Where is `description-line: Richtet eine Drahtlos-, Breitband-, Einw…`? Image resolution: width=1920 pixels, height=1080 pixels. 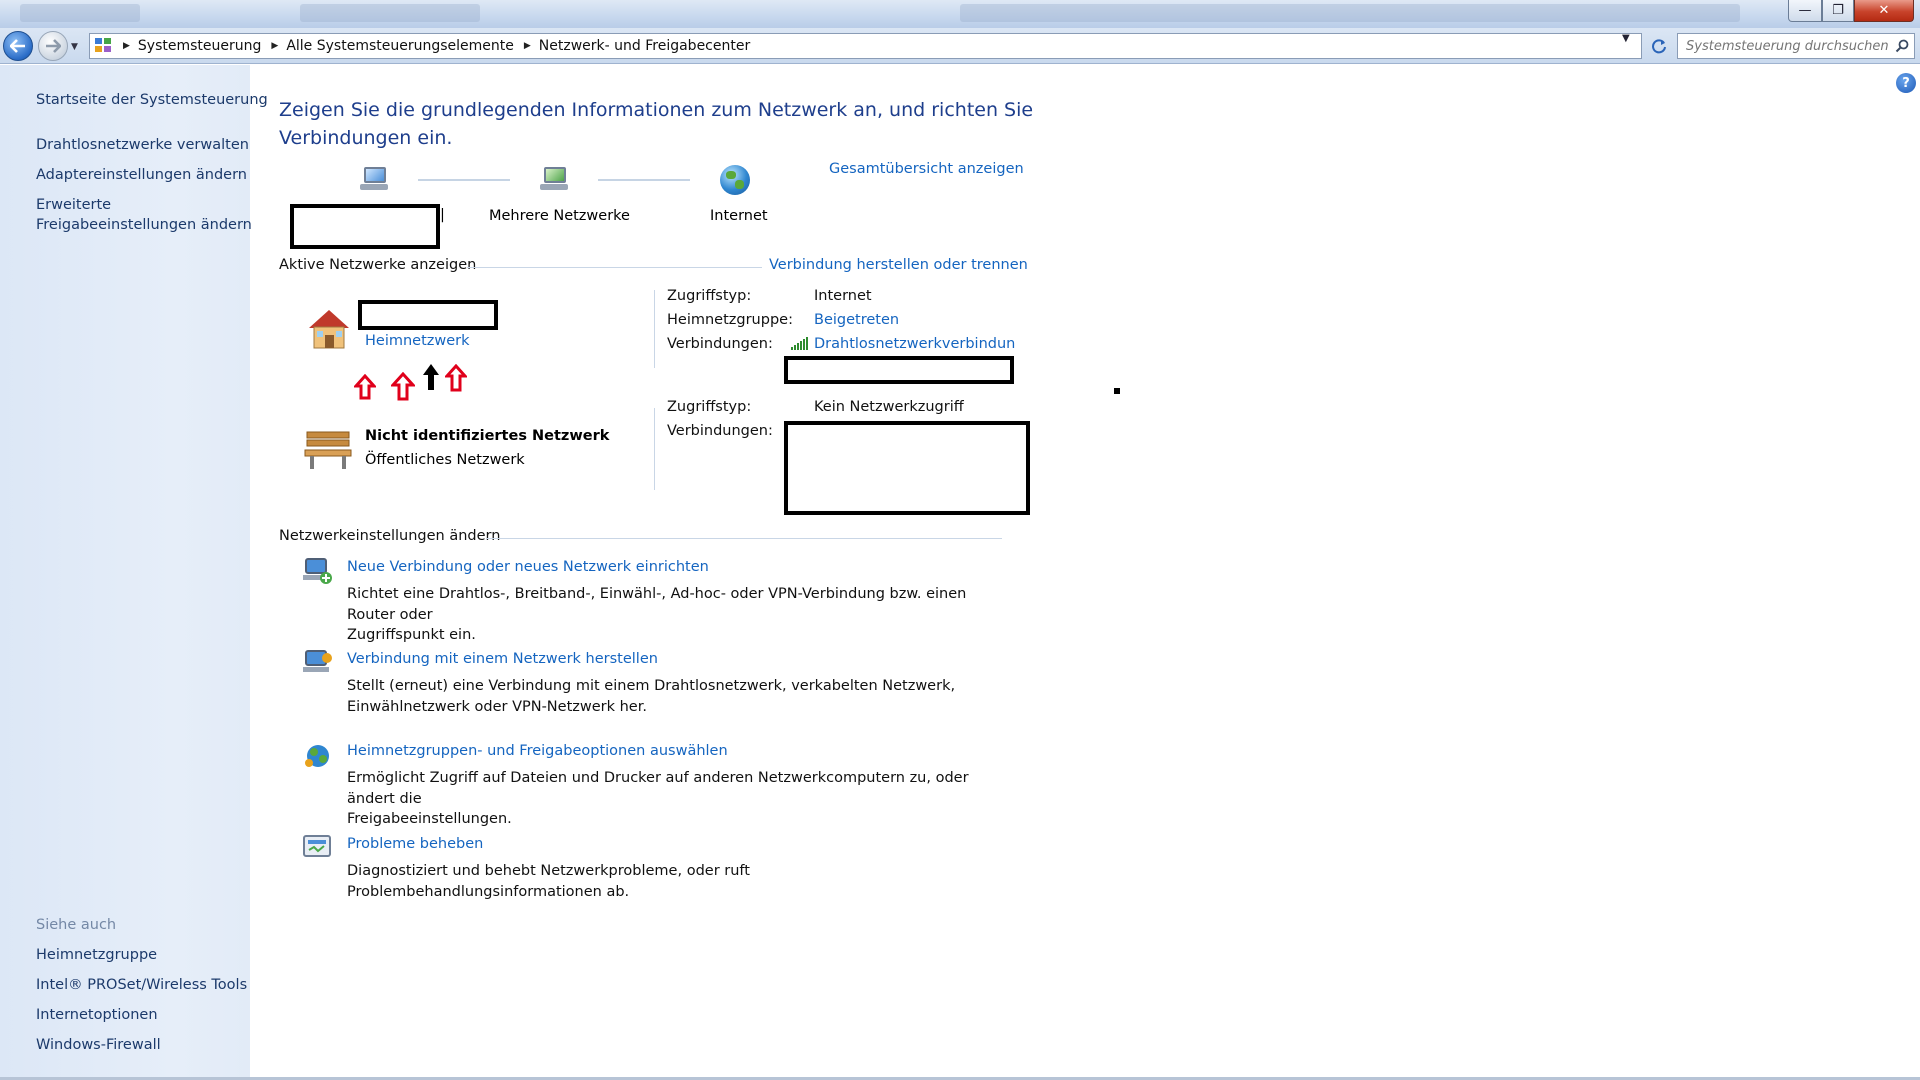 description-line: Richtet eine Drahtlos-, Breitband-, Einw… is located at coordinates (657, 604).